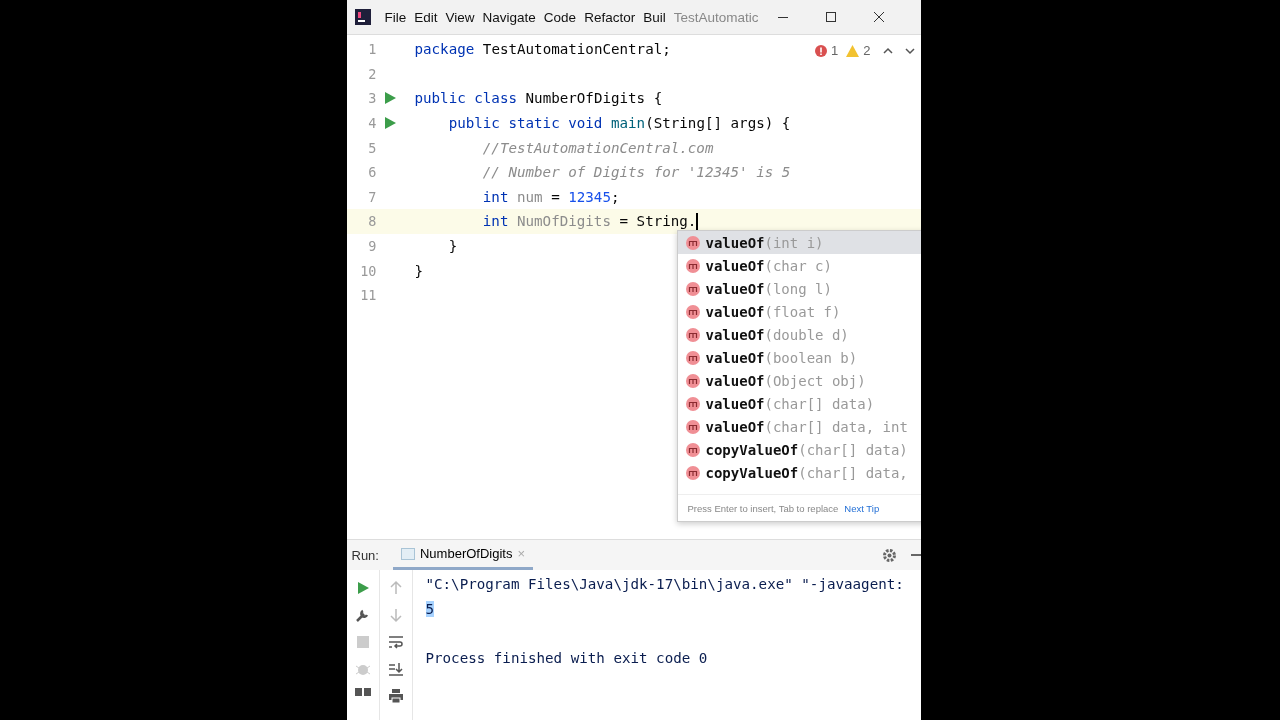 Image resolution: width=1280 pixels, height=720 pixels. I want to click on run-label: Run:, so click(365, 555).